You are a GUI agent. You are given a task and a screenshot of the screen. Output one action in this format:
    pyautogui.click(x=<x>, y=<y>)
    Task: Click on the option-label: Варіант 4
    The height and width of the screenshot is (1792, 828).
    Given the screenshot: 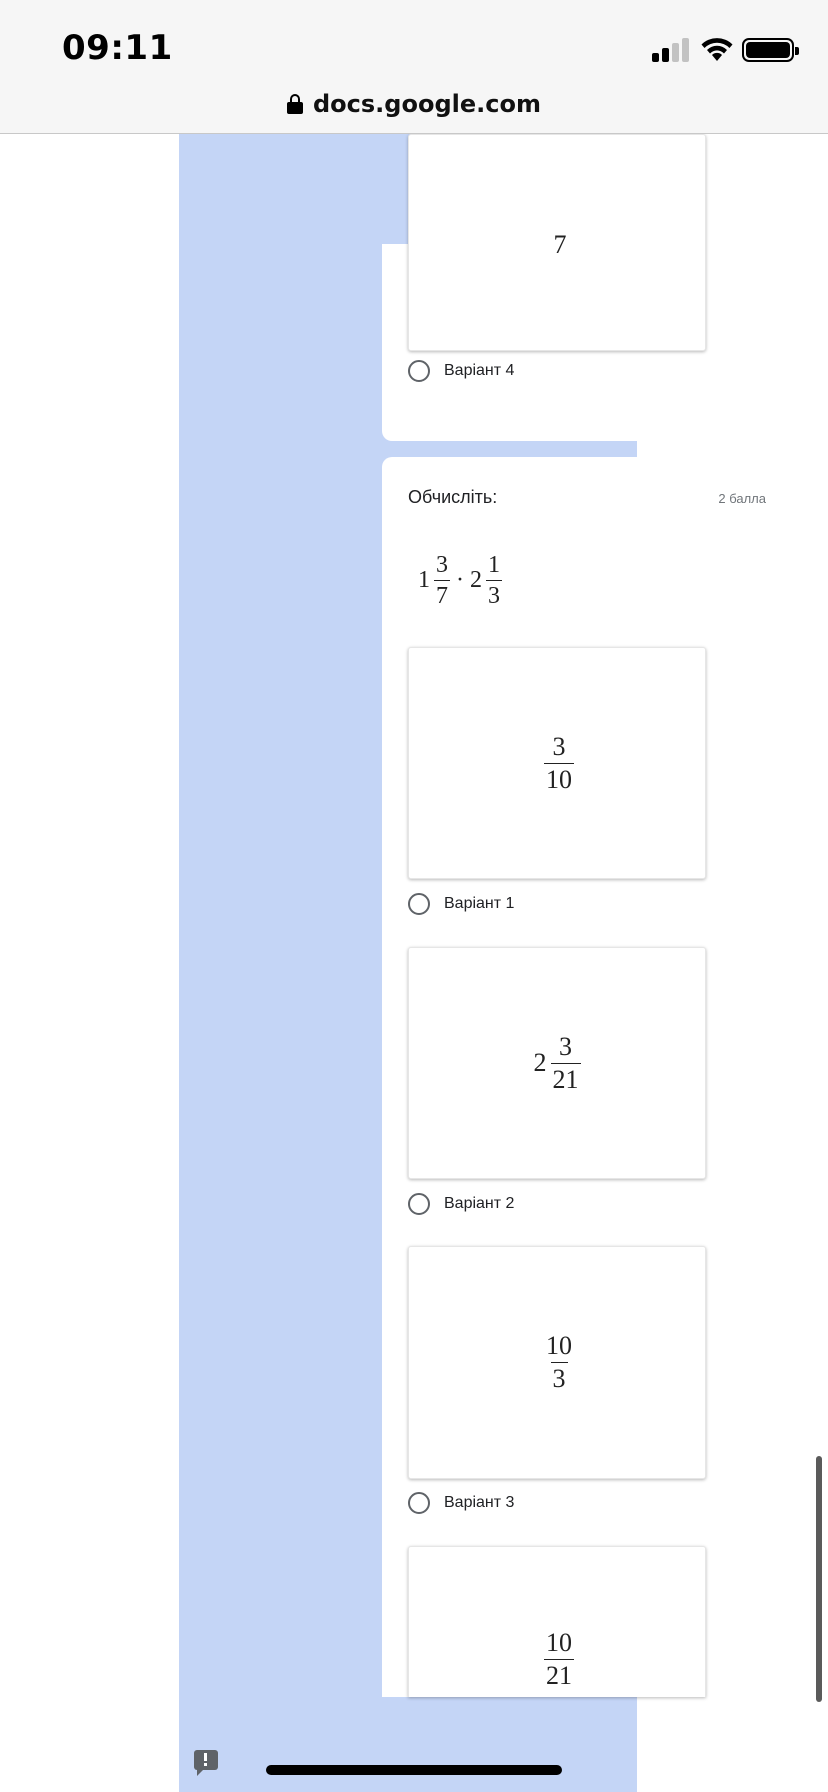 What is the action you would take?
    pyautogui.click(x=479, y=370)
    